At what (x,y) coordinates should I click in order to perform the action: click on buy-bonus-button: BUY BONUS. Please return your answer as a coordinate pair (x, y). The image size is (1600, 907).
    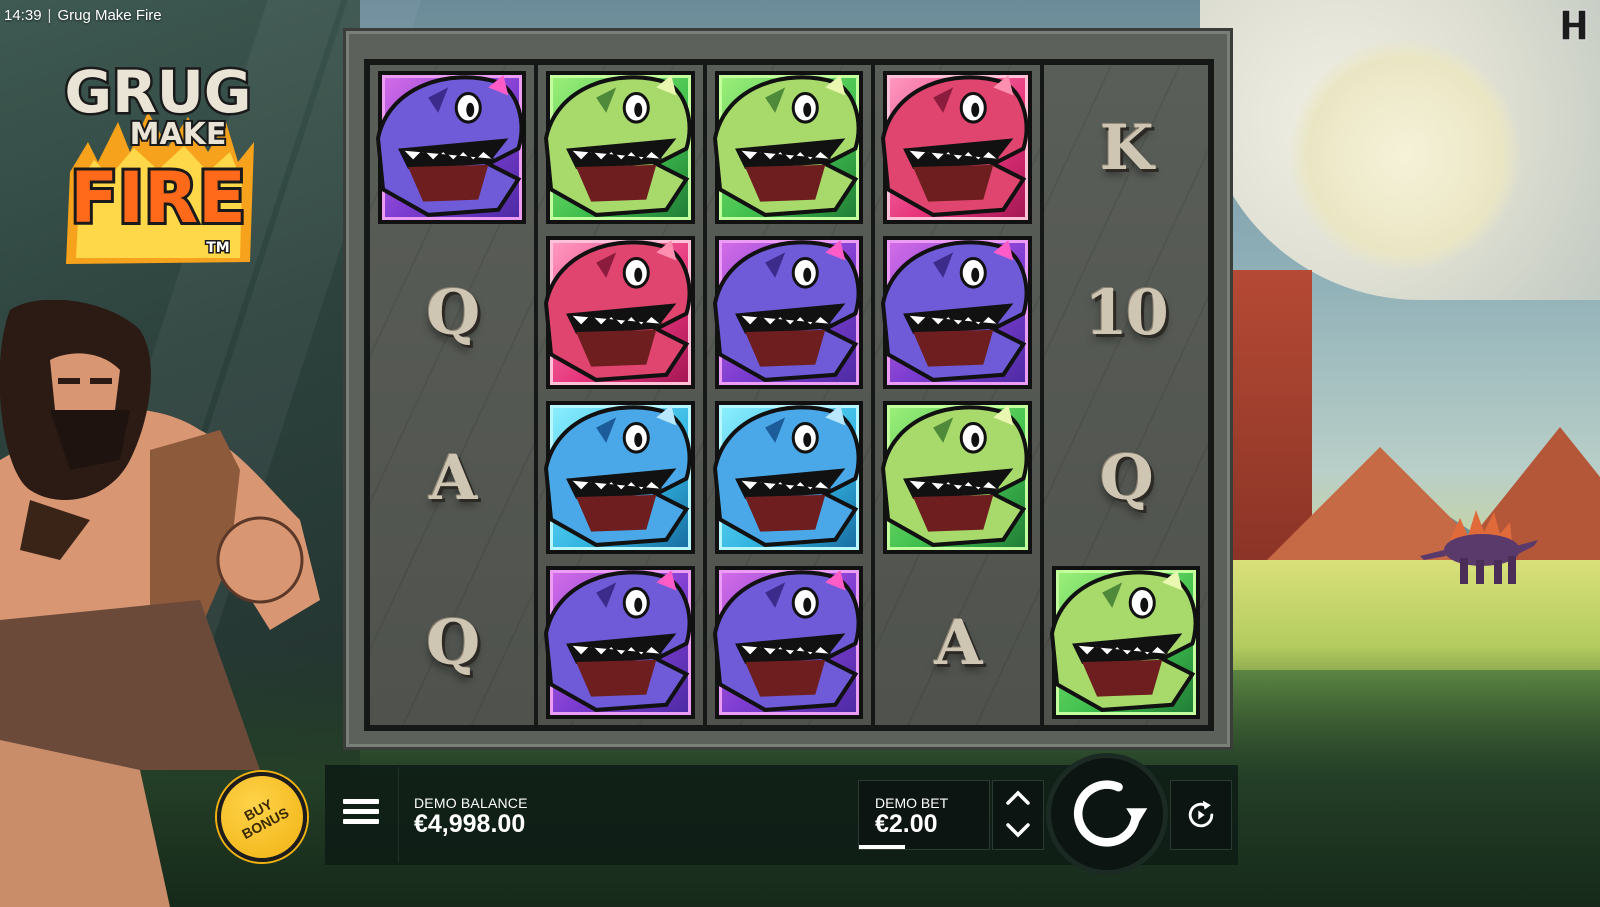
    Looking at the image, I should click on (262, 817).